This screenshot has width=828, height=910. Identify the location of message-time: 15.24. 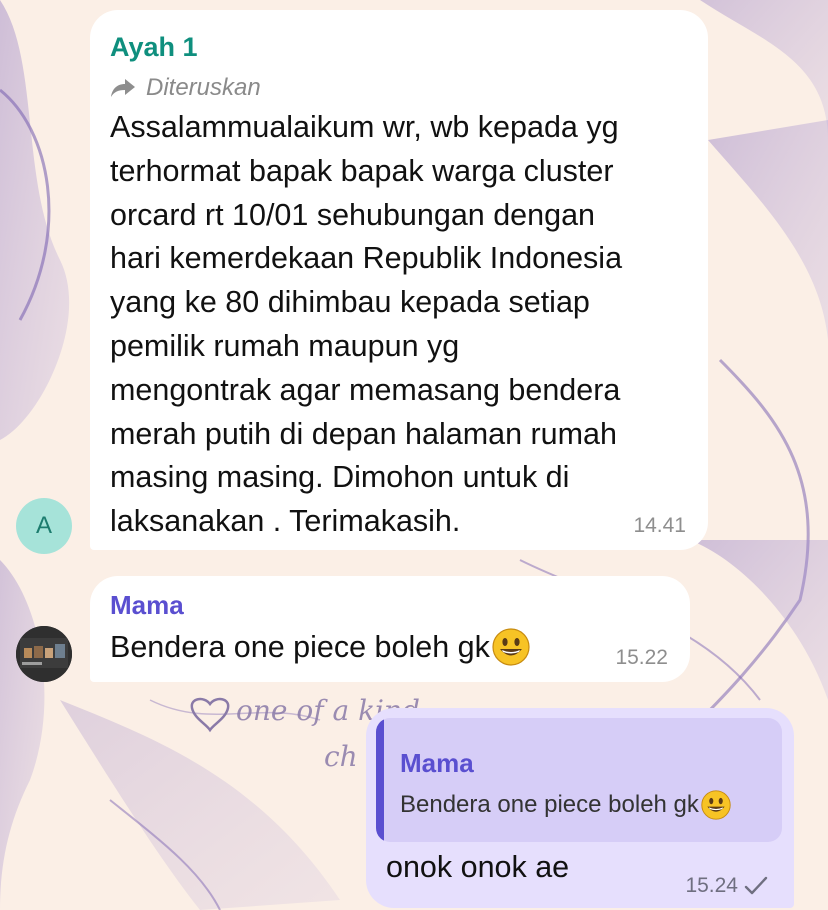
(711, 885).